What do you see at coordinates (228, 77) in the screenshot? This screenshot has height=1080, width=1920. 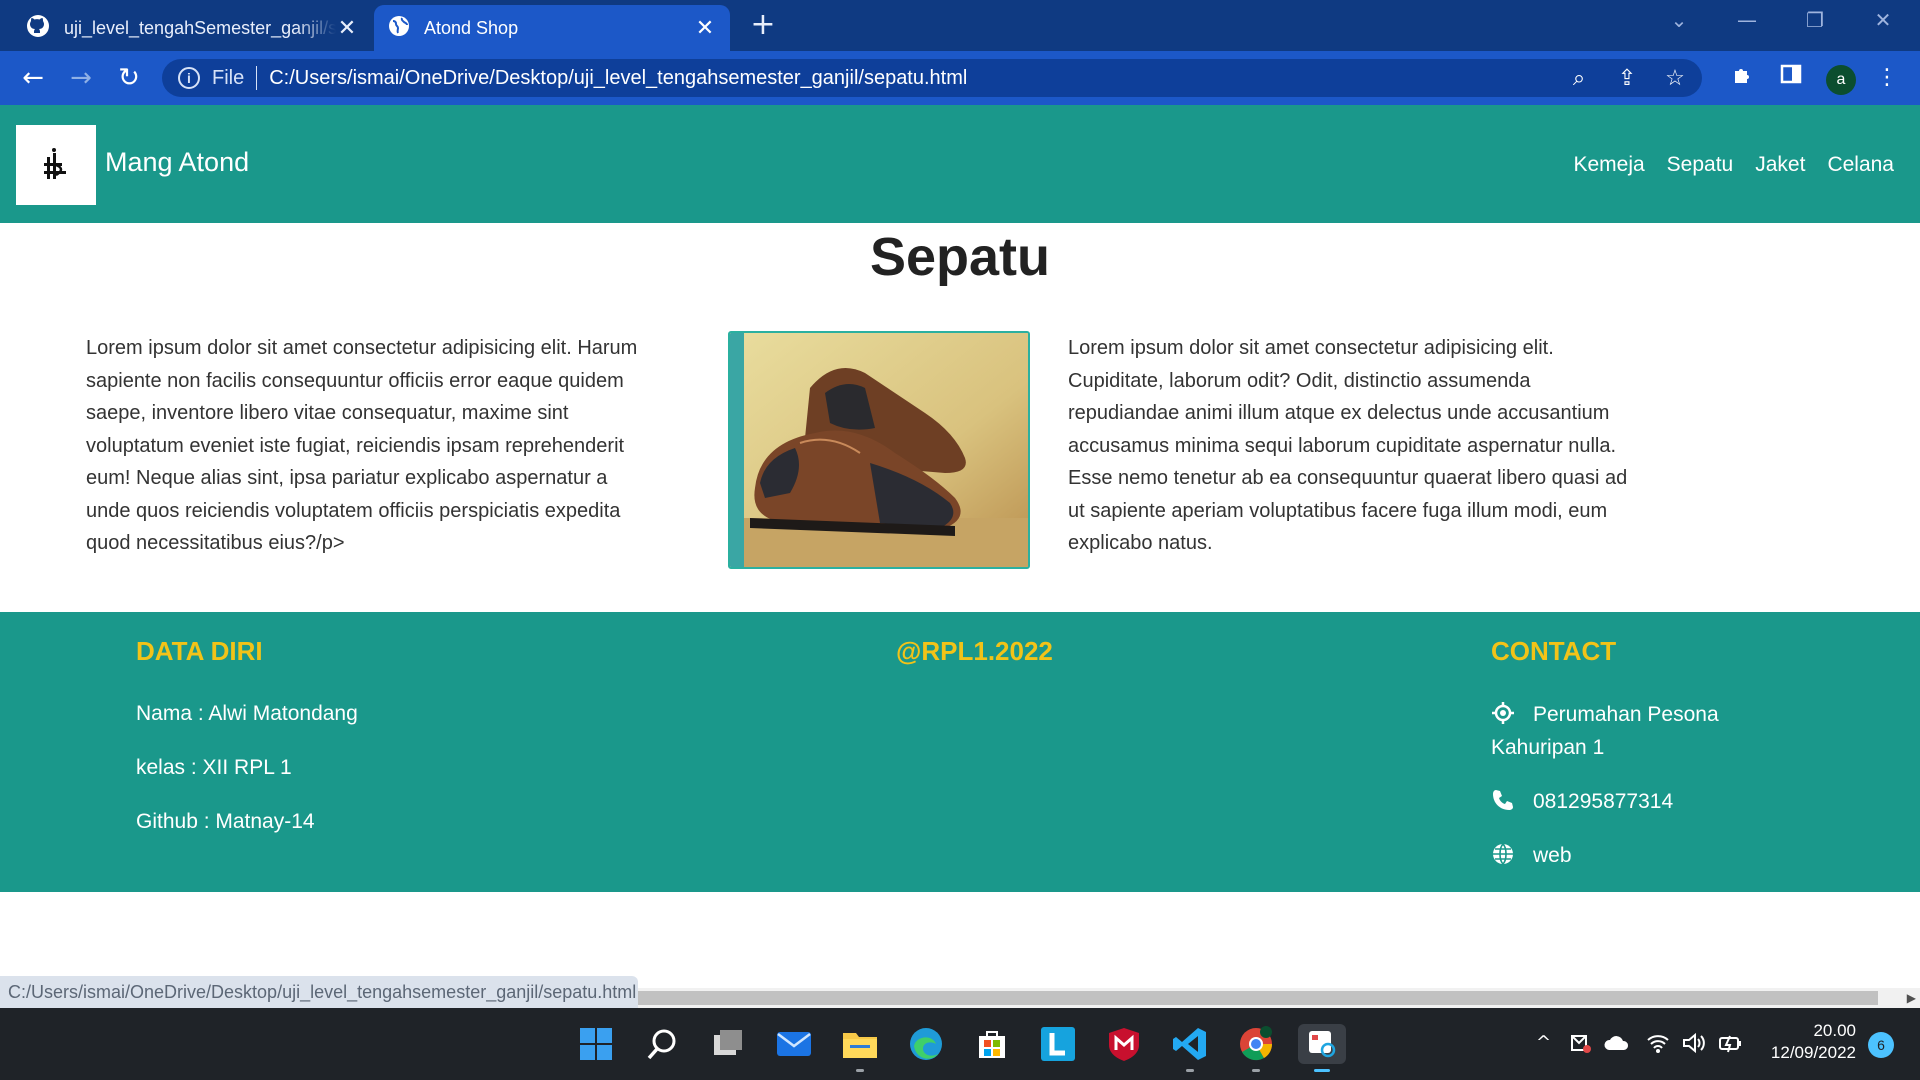 I see `scheme-label: File` at bounding box center [228, 77].